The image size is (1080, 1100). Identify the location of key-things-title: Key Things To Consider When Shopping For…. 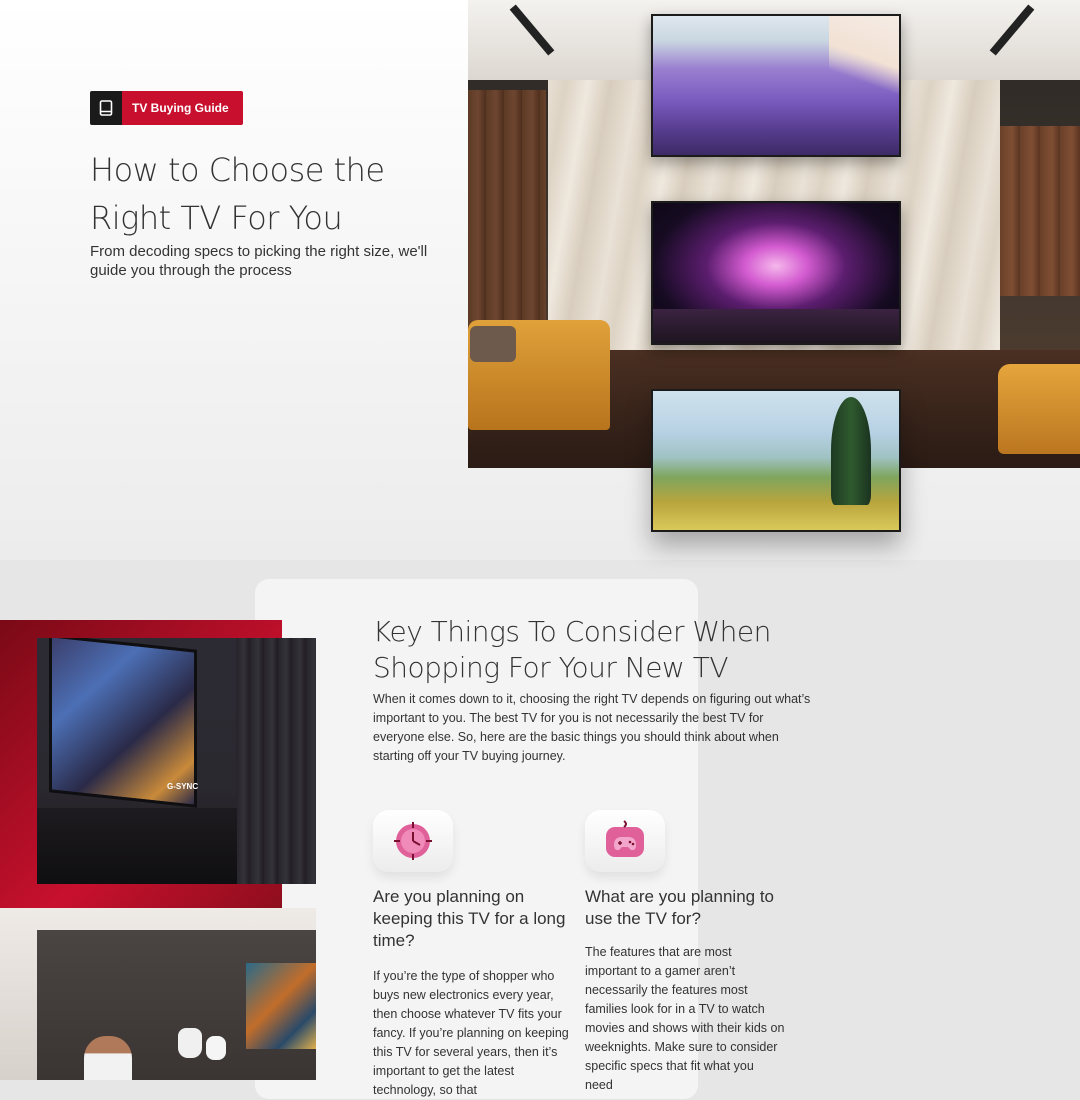
(572, 649).